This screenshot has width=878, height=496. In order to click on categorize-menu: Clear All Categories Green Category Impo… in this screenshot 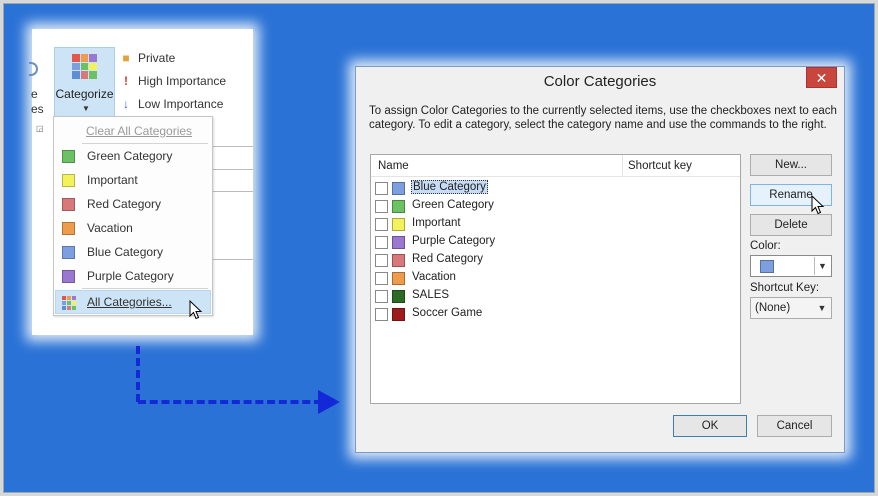, I will do `click(133, 216)`.